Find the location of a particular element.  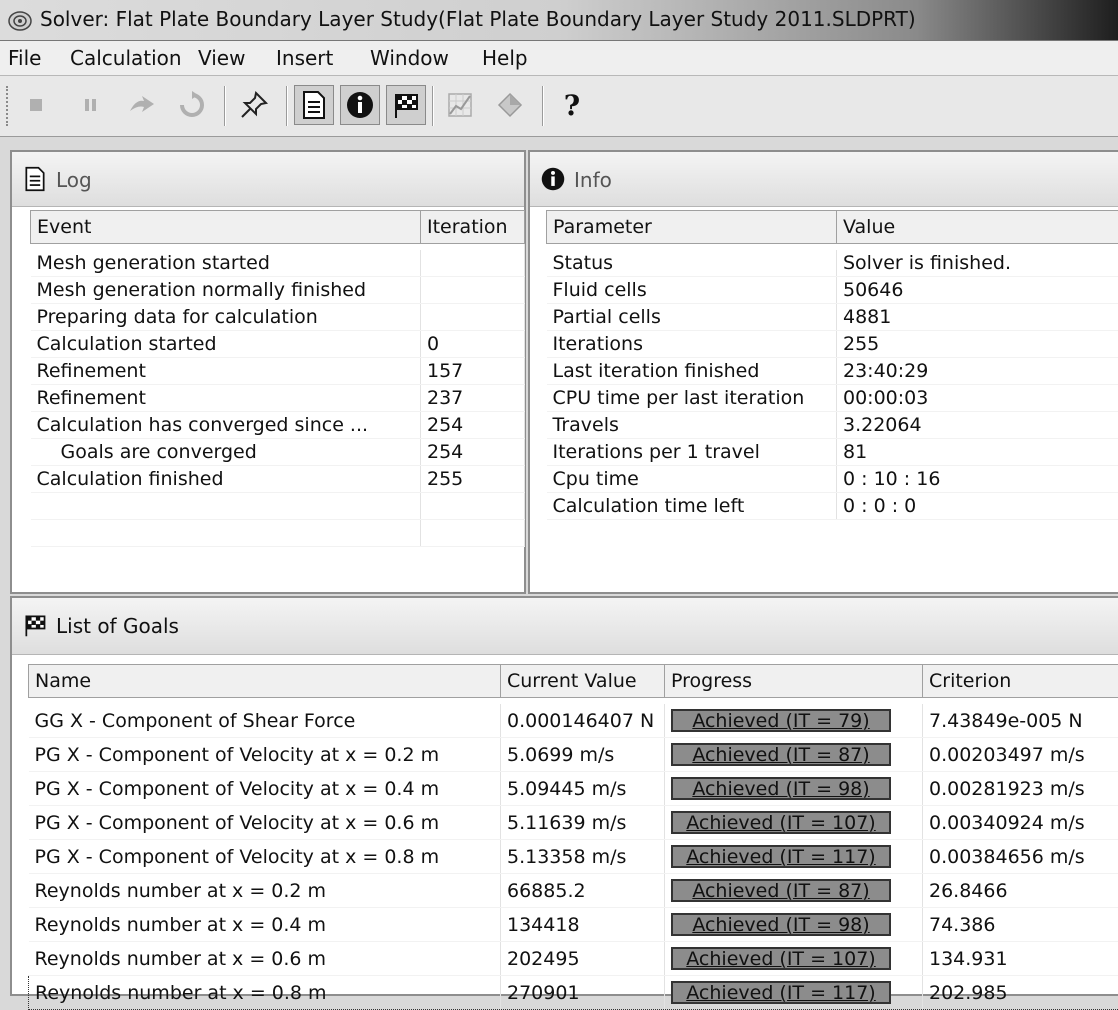

table-row: StatusSolver is finished. is located at coordinates (832, 263).